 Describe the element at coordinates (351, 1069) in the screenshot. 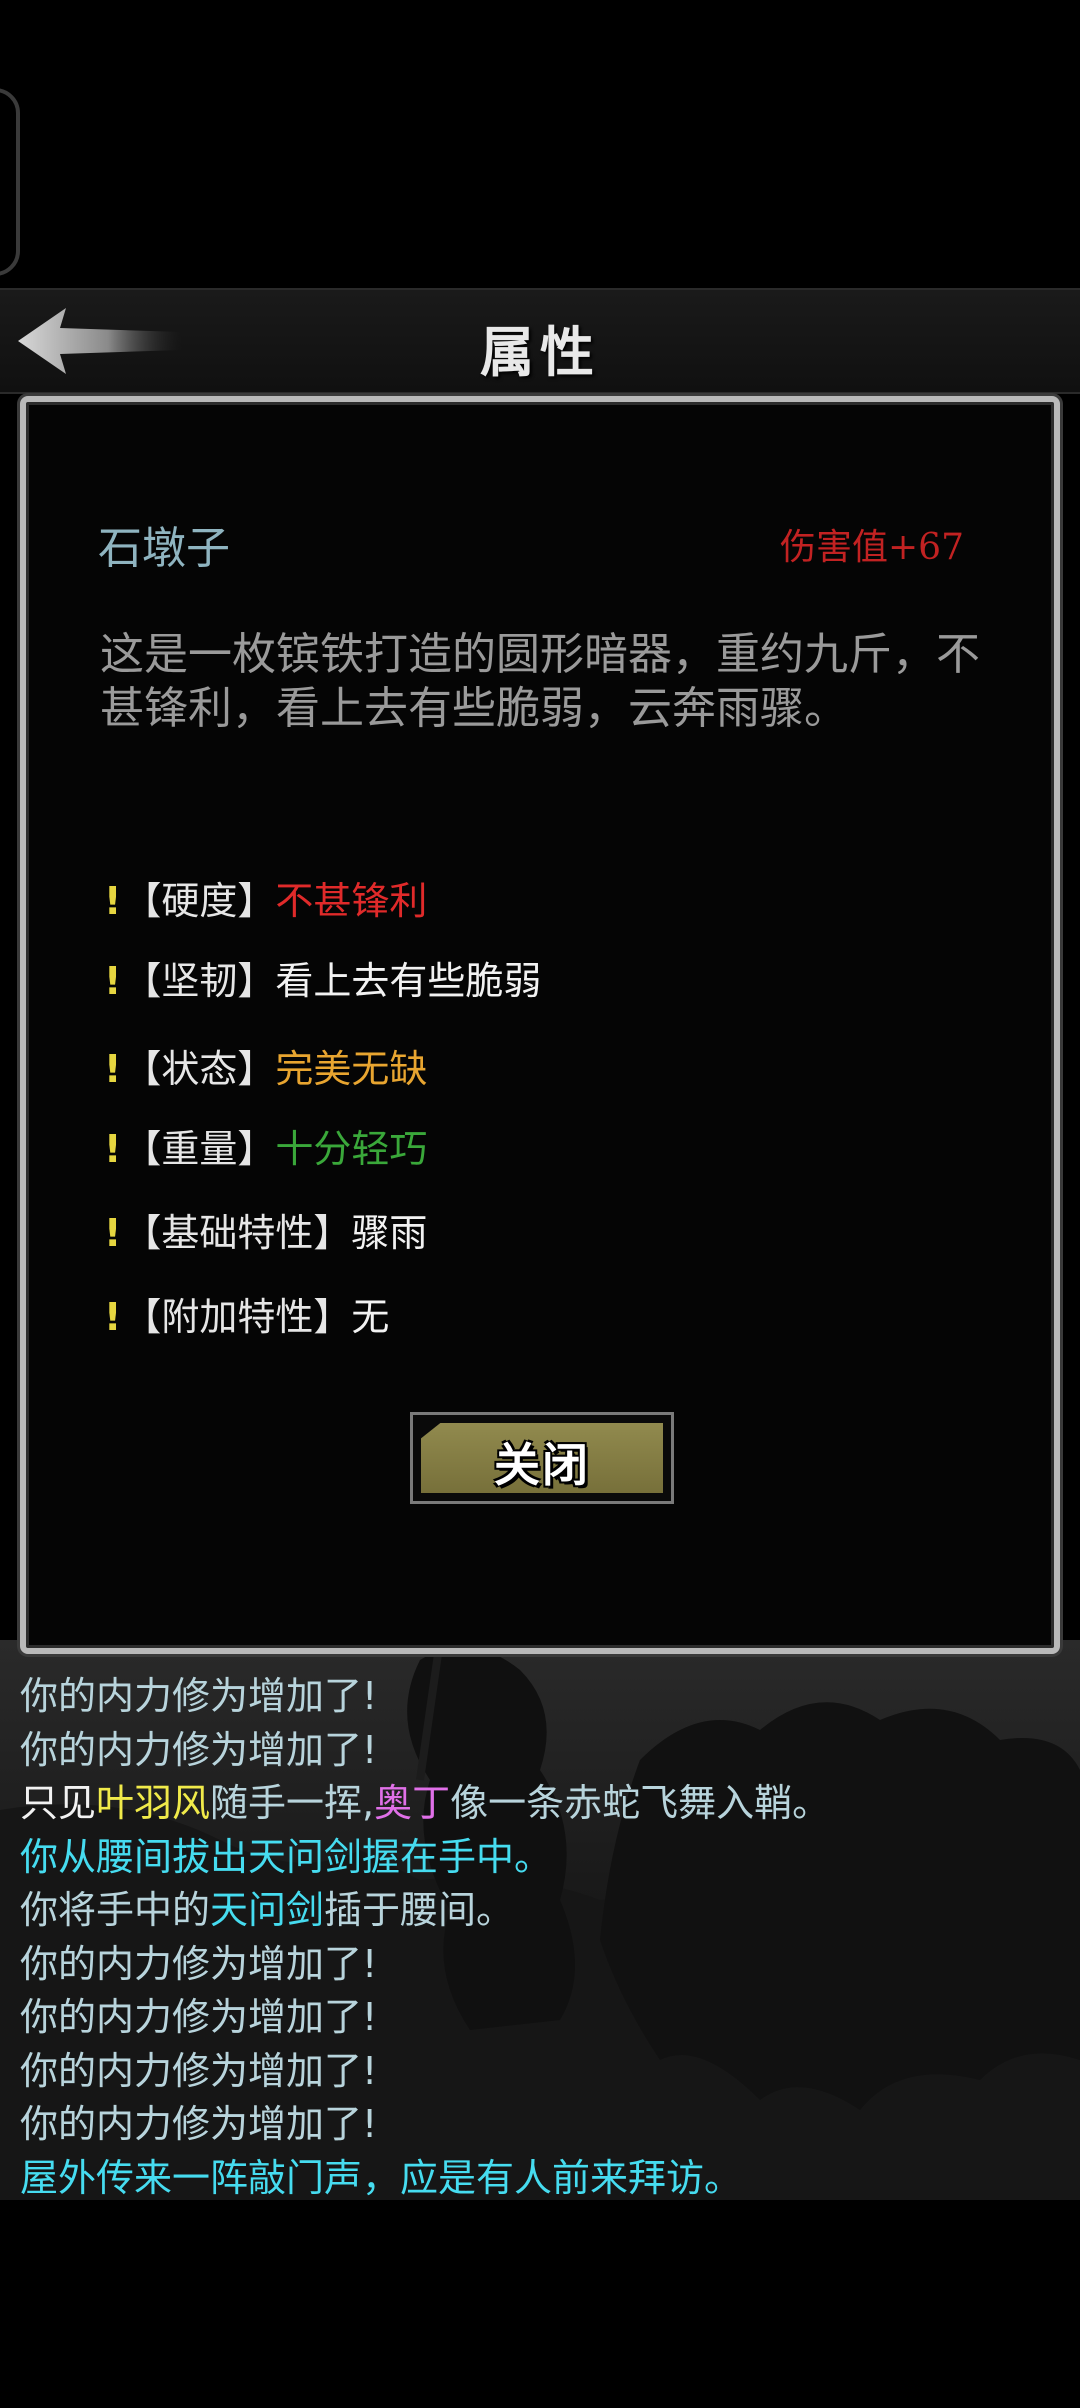

I see `attribute-value: 完美无缺` at that location.